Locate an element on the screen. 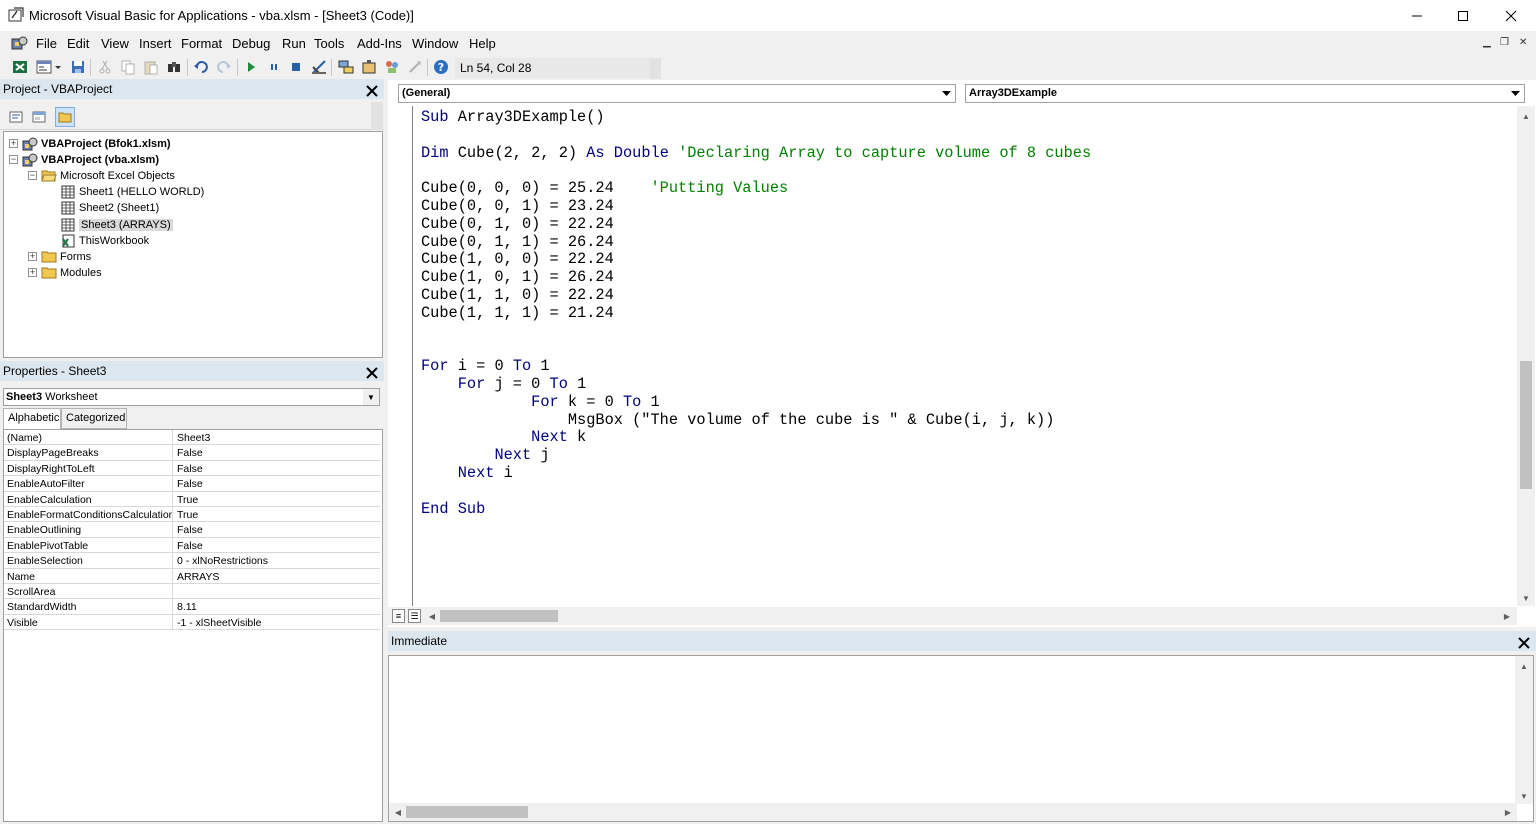 The image size is (1536, 824). close-window-button is located at coordinates (1511, 15).